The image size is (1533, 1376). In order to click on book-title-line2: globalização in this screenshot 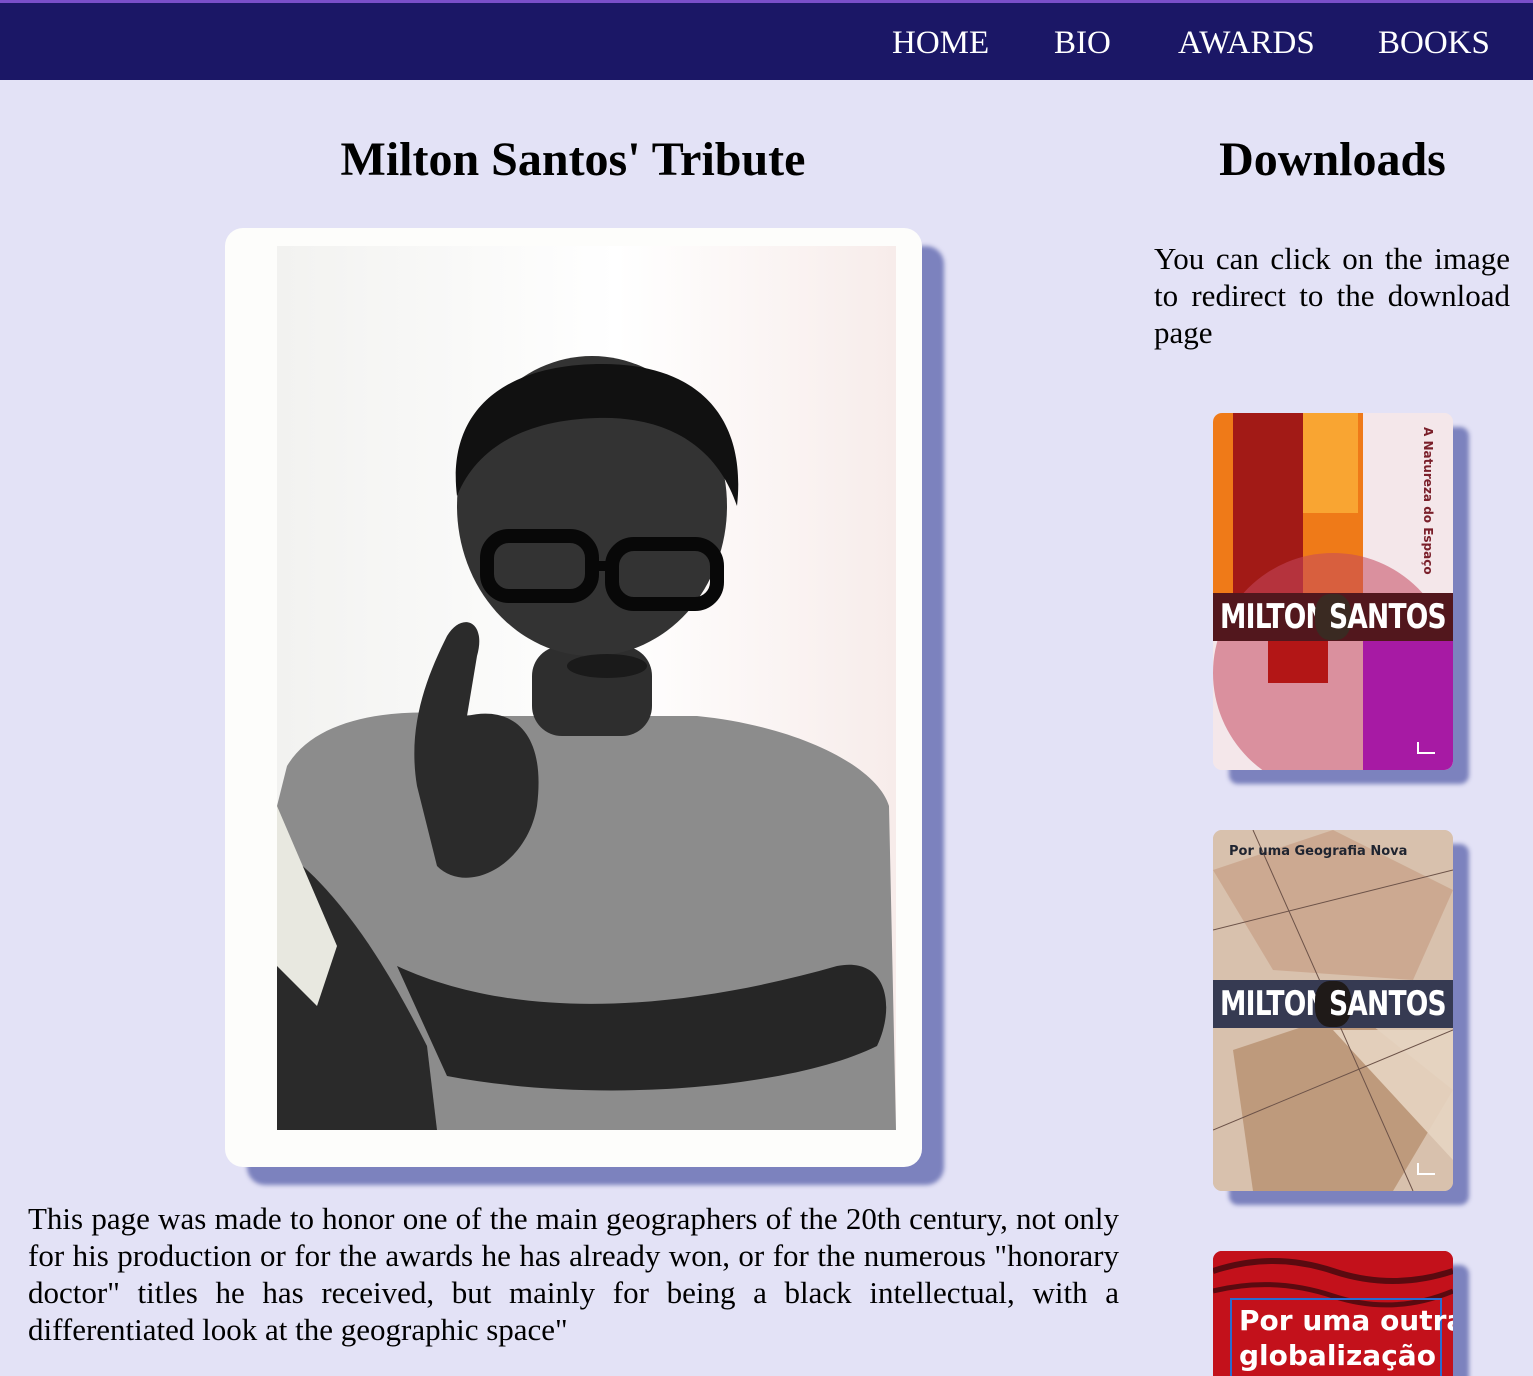, I will do `click(1337, 1355)`.